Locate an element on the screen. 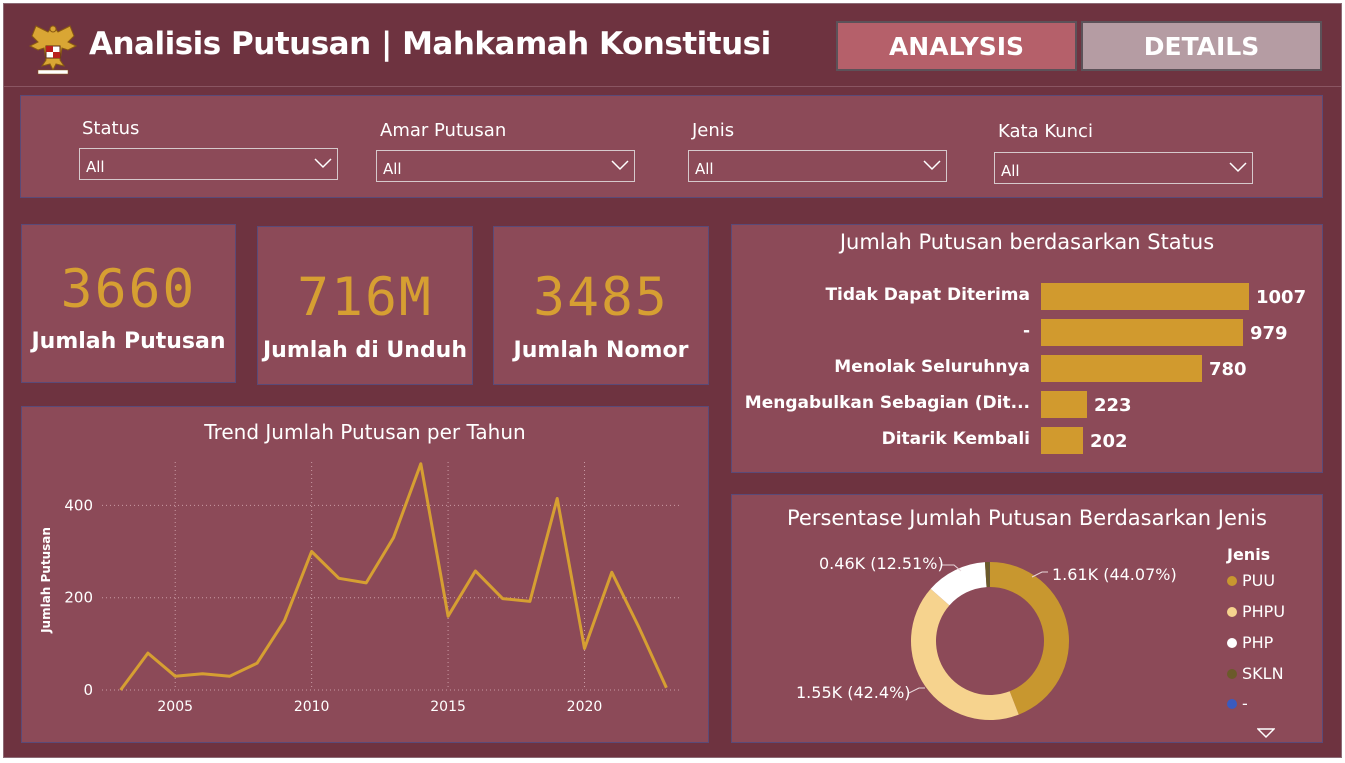 This screenshot has height=763, width=1345. x-tick-label: 2015 is located at coordinates (448, 707).